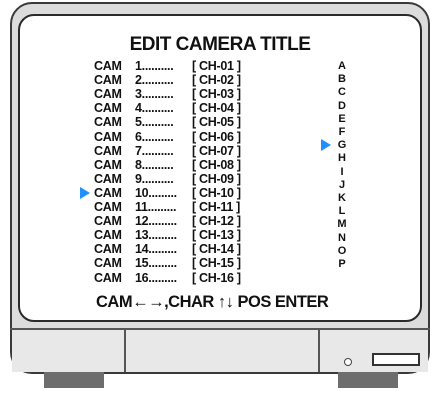 The width and height of the screenshot is (441, 394). What do you see at coordinates (125, 351) in the screenshot?
I see `base-divider-left` at bounding box center [125, 351].